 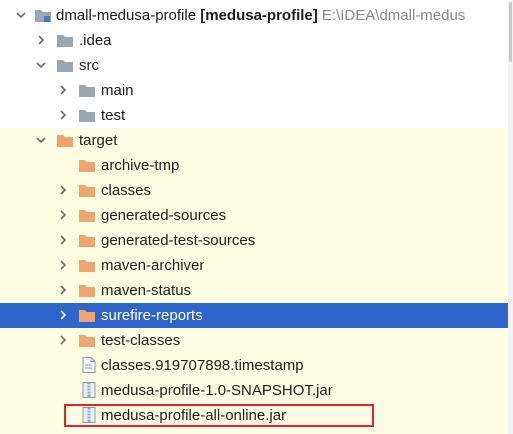 I want to click on tree-row-maven-status: maven-status, so click(x=254, y=290).